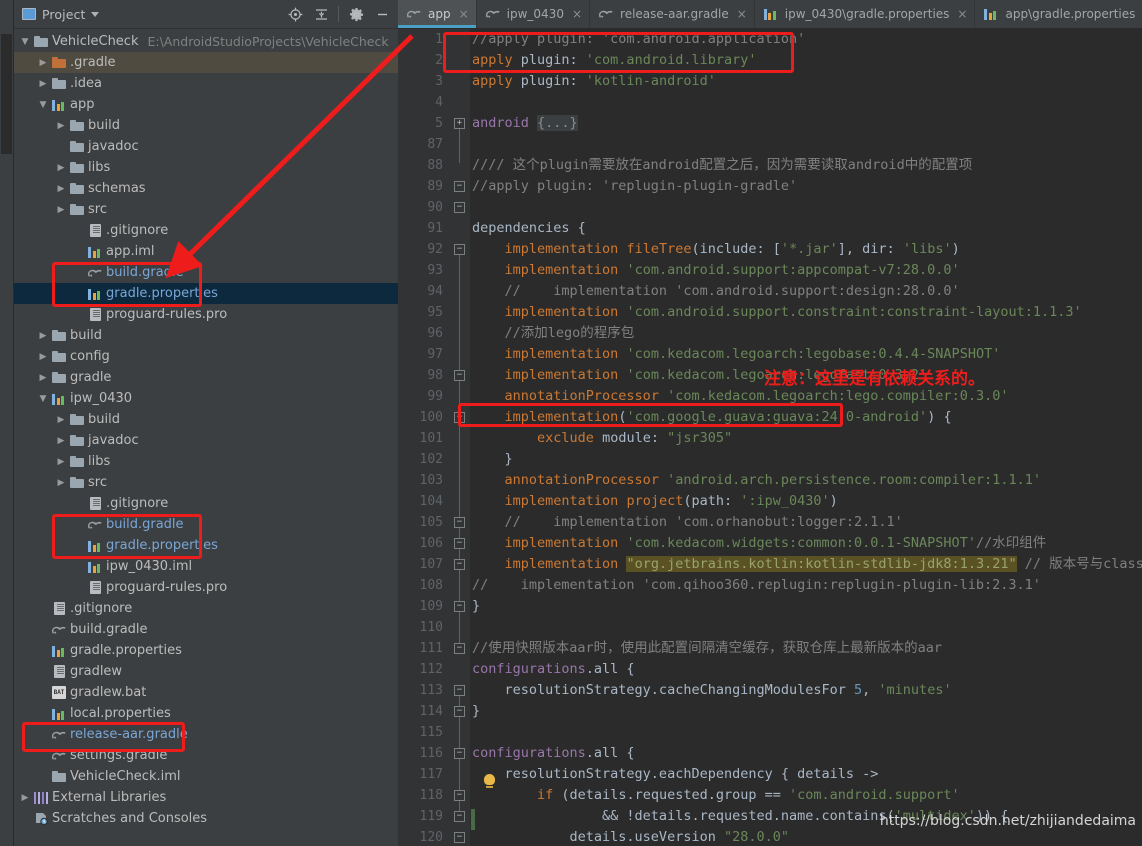 The height and width of the screenshot is (846, 1142). I want to click on tree-item-release-aar-gradle: release-aar.gradle, so click(206, 734).